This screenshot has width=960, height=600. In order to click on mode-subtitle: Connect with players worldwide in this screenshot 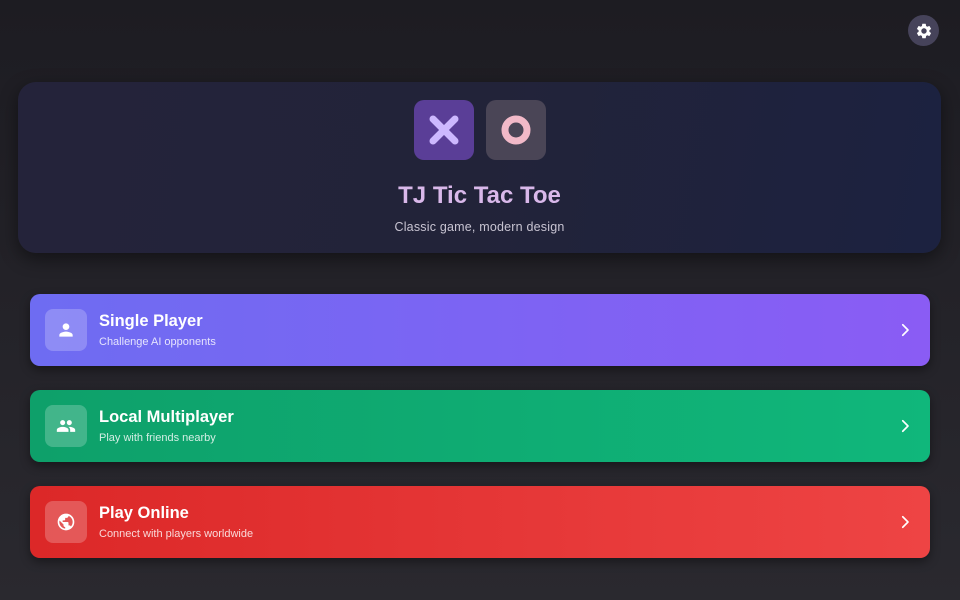, I will do `click(176, 534)`.